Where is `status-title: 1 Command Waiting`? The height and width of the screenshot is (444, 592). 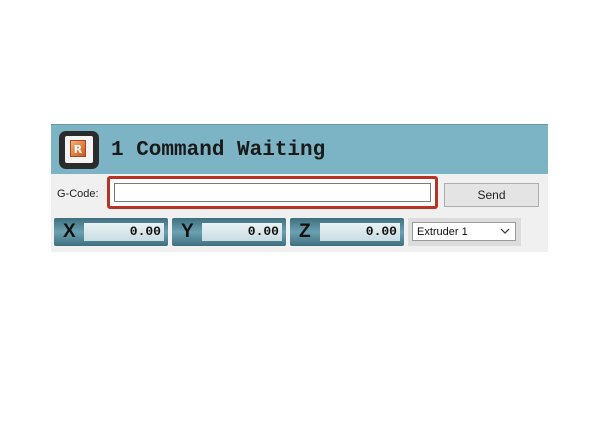
status-title: 1 Command Waiting is located at coordinates (218, 150).